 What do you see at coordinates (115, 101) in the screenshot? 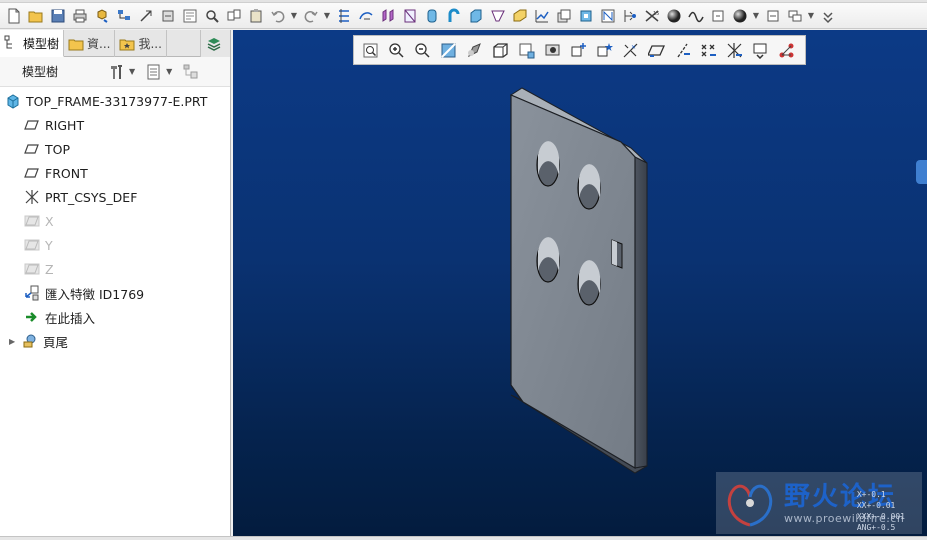
I see `tree-item-part: TOP_FRAME-33173977-E.PRT` at bounding box center [115, 101].